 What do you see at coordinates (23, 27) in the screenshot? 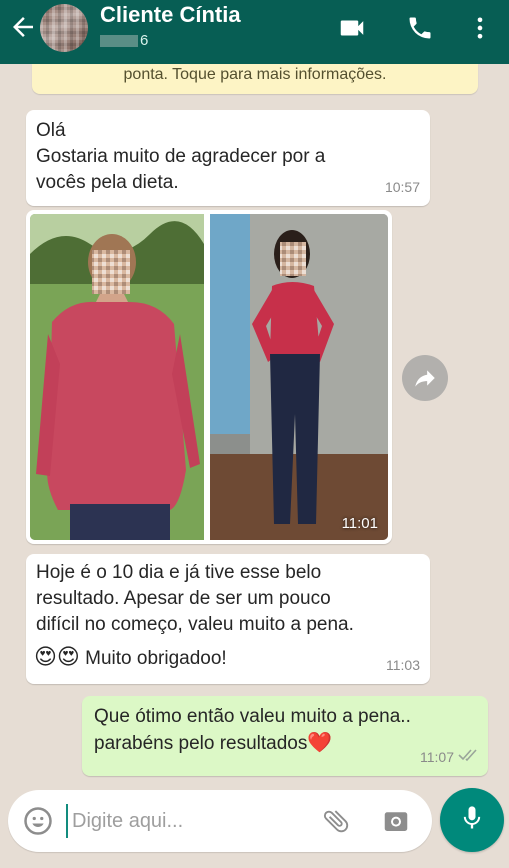
I see `back-arrow-icon` at bounding box center [23, 27].